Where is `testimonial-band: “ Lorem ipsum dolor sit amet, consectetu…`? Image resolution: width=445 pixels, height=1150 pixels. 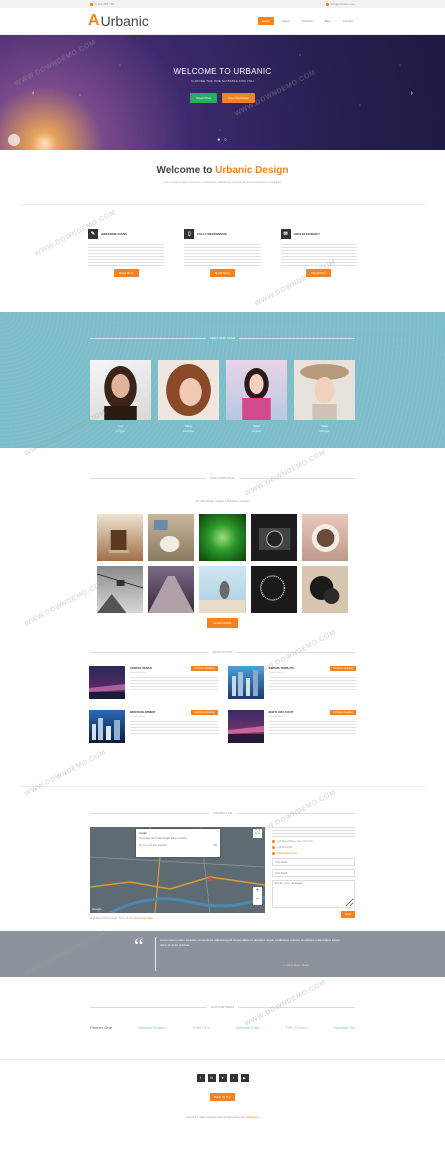
testimonial-band: “ Lorem ipsum dolor sit amet, consectetu… is located at coordinates (222, 954).